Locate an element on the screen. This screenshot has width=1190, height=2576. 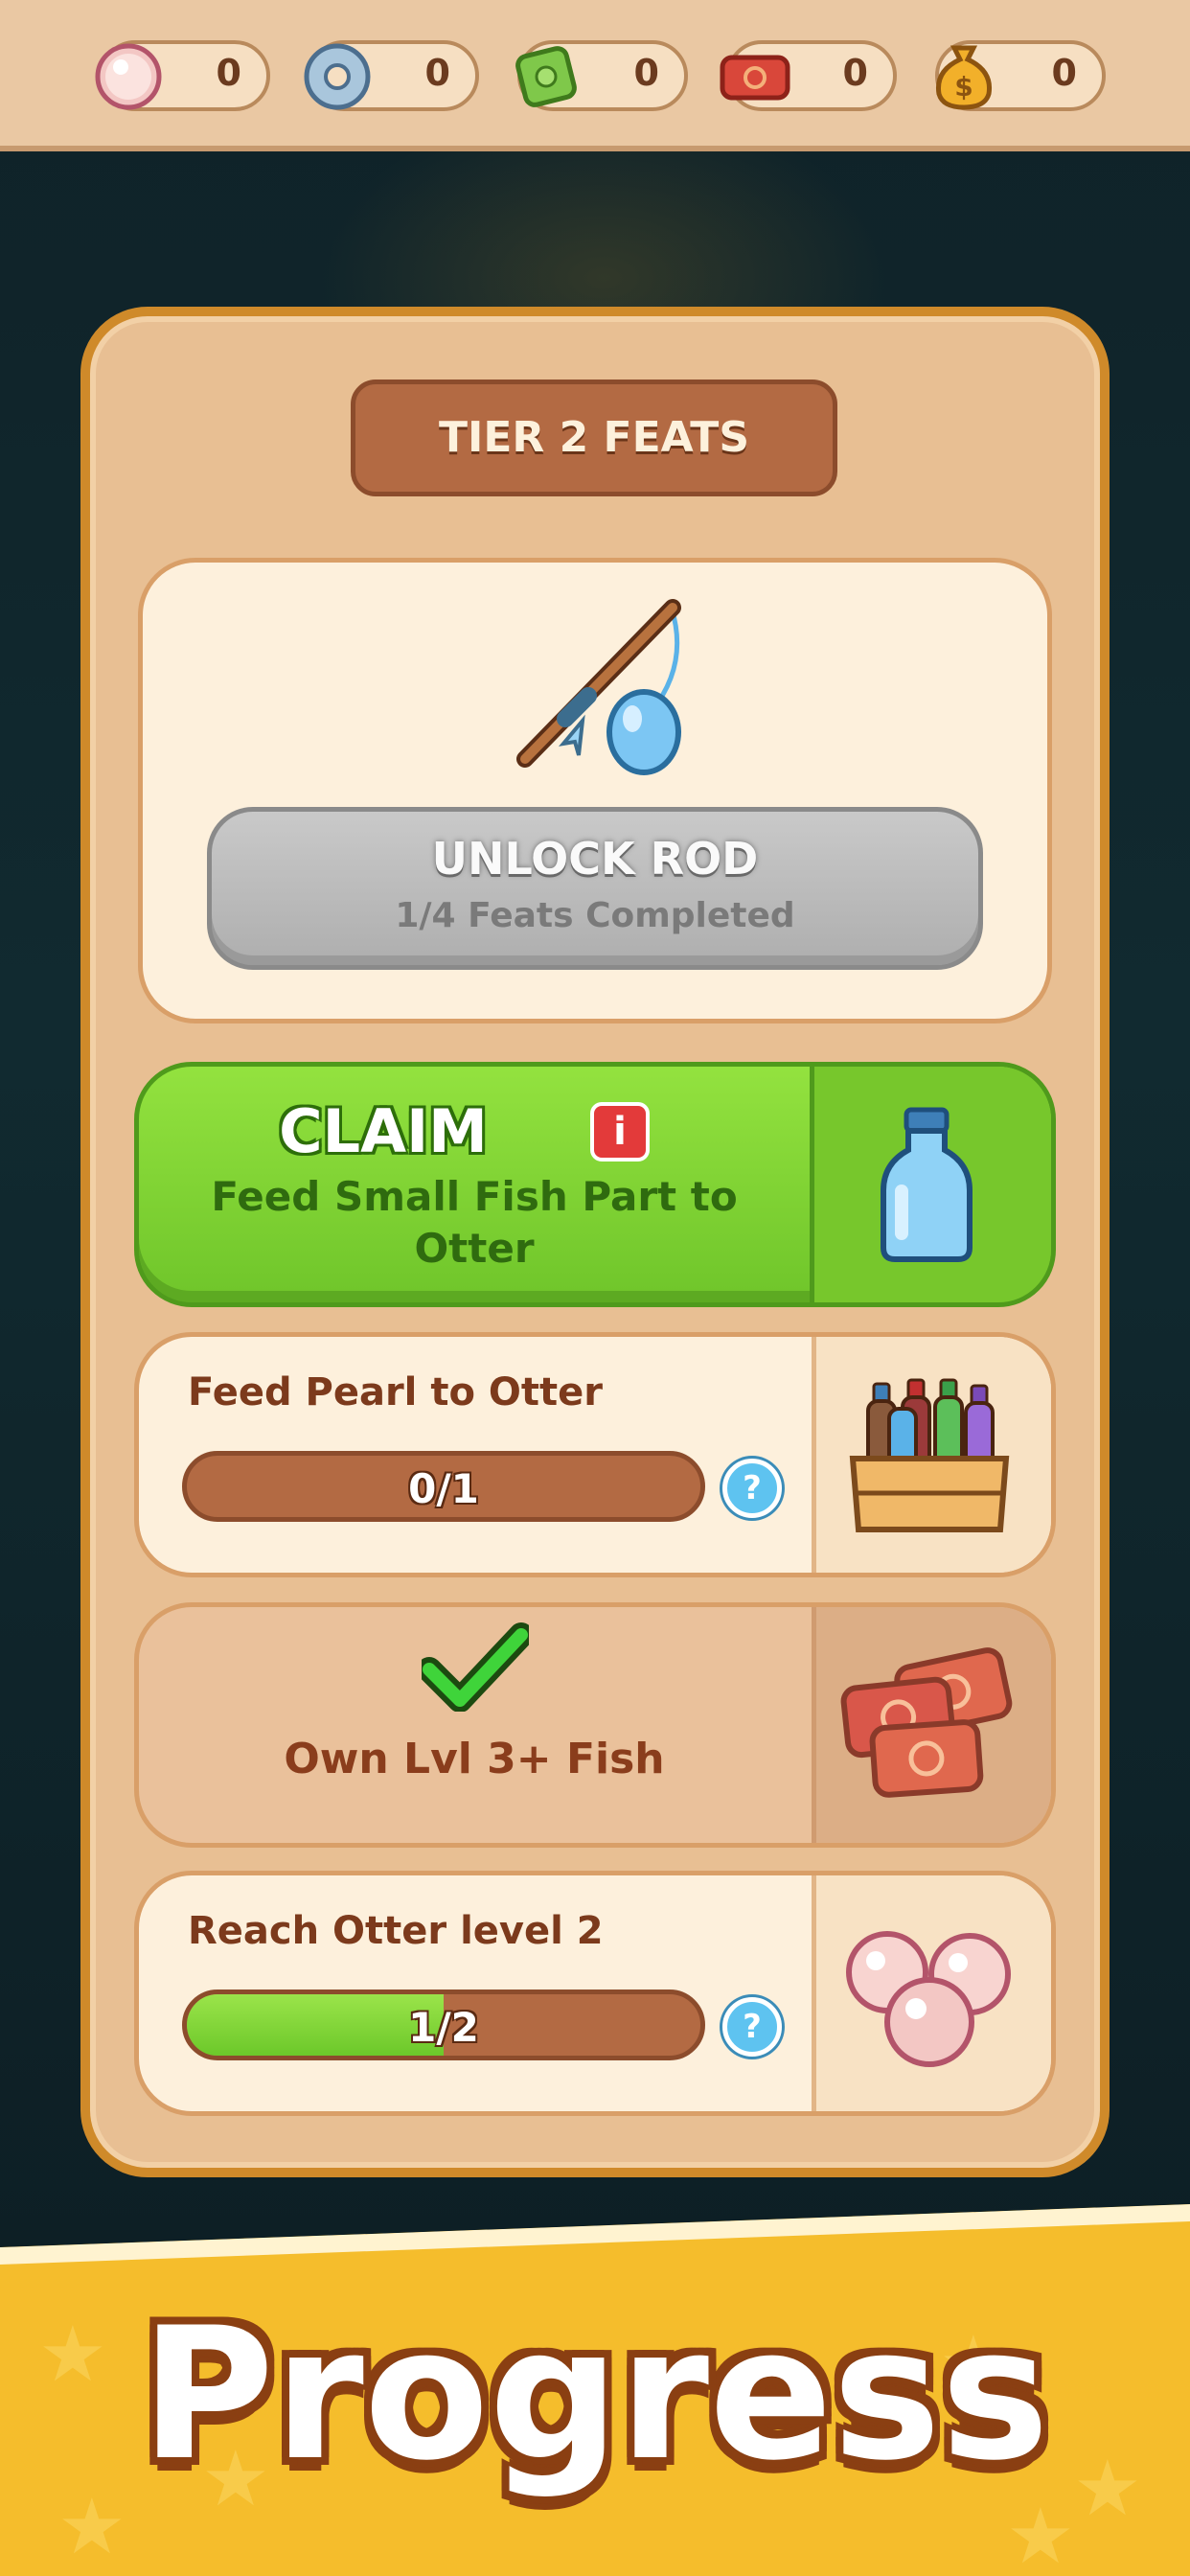
footer-title: Progress is located at coordinates (595, 2394).